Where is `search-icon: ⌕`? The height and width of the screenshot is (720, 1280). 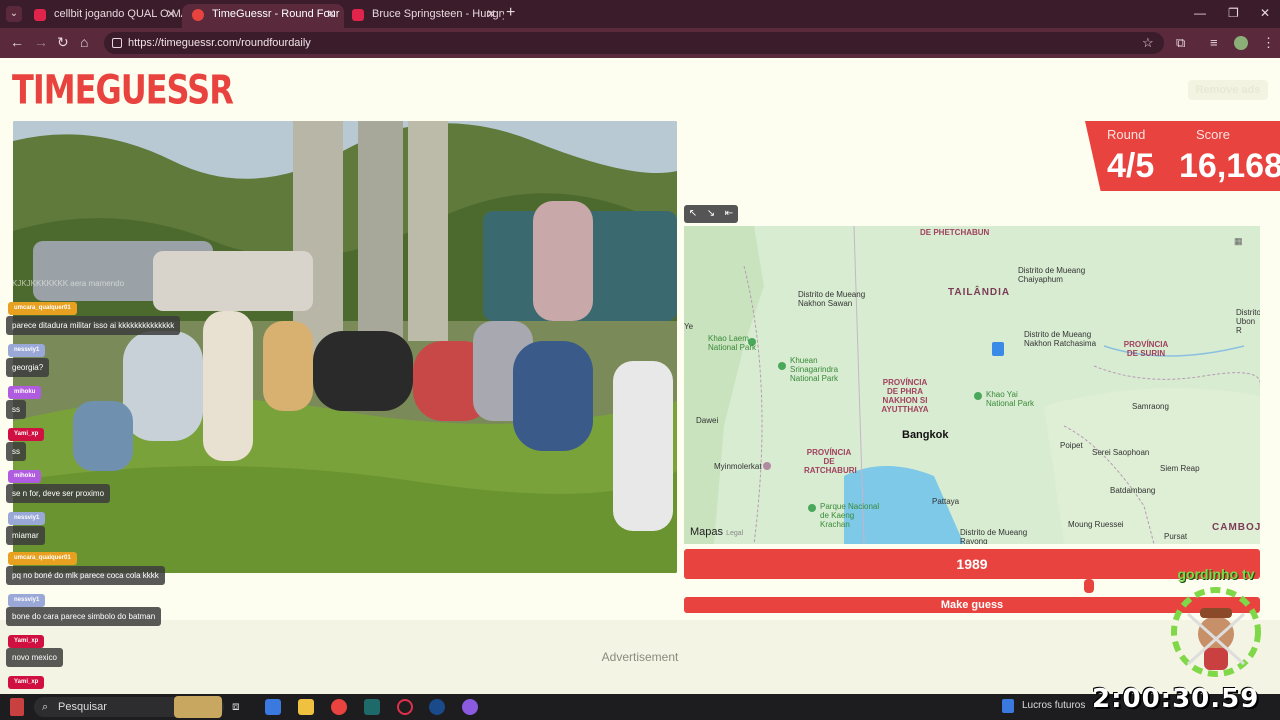 search-icon: ⌕ is located at coordinates (45, 707).